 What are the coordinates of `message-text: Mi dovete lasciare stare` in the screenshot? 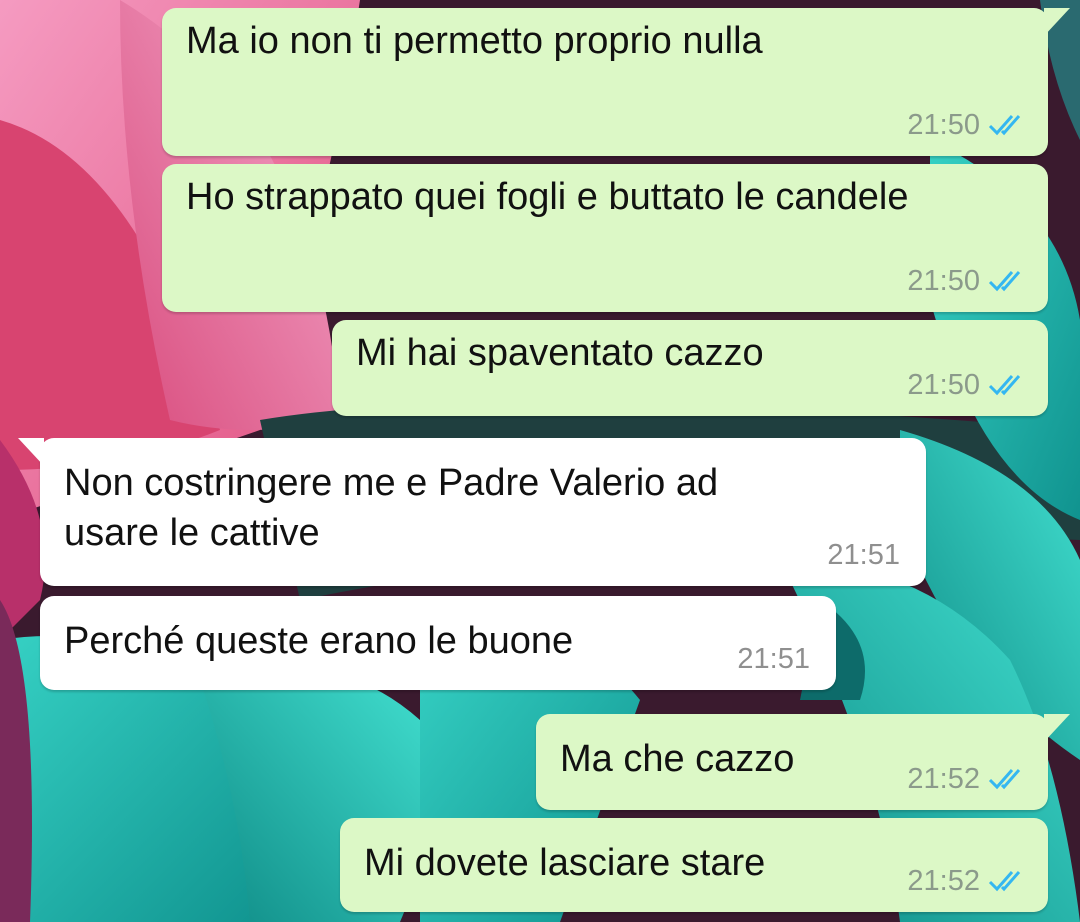 It's located at (565, 863).